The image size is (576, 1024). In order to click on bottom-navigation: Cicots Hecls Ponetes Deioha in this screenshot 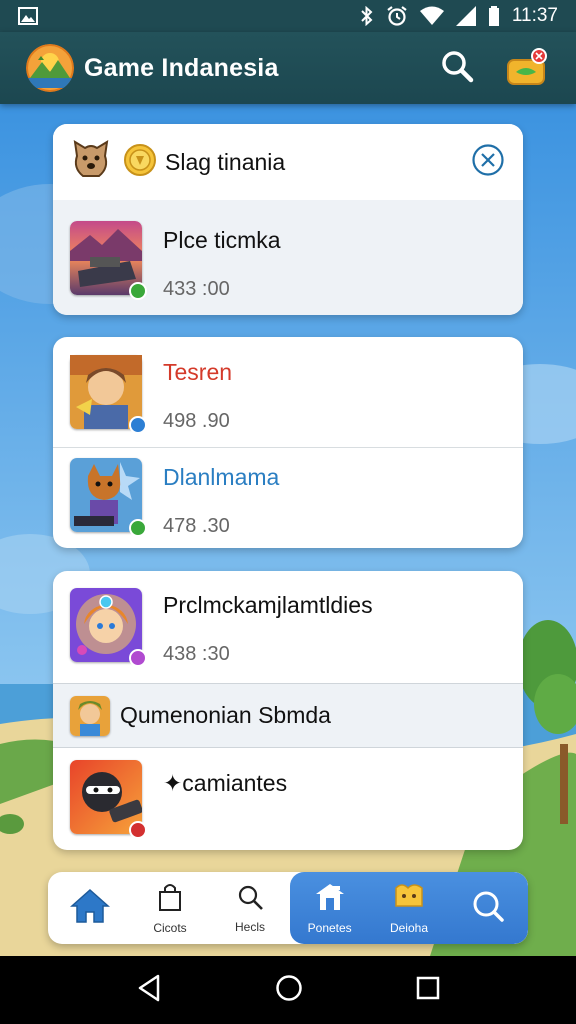, I will do `click(288, 908)`.